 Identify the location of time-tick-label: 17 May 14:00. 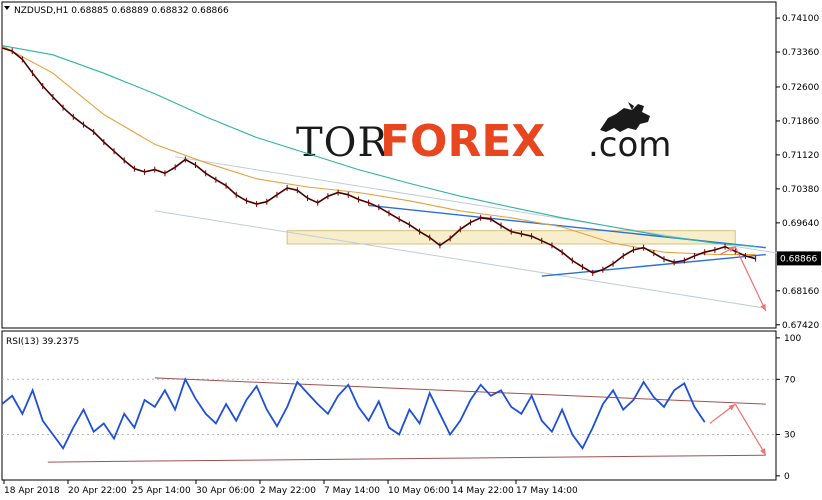
(547, 491).